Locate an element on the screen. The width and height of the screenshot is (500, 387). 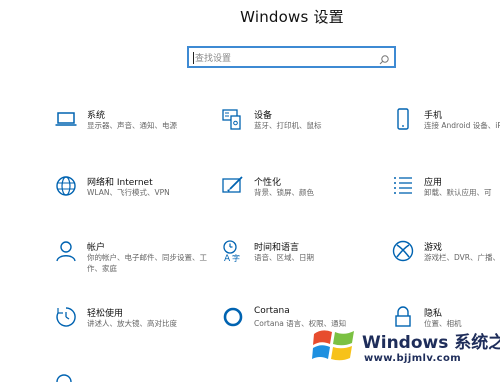
search-placeholder: 查找设置 is located at coordinates (213, 59).